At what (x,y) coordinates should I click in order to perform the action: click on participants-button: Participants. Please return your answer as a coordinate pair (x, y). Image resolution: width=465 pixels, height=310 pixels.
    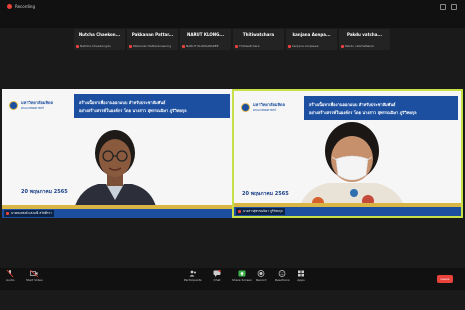
    Looking at the image, I should click on (193, 276).